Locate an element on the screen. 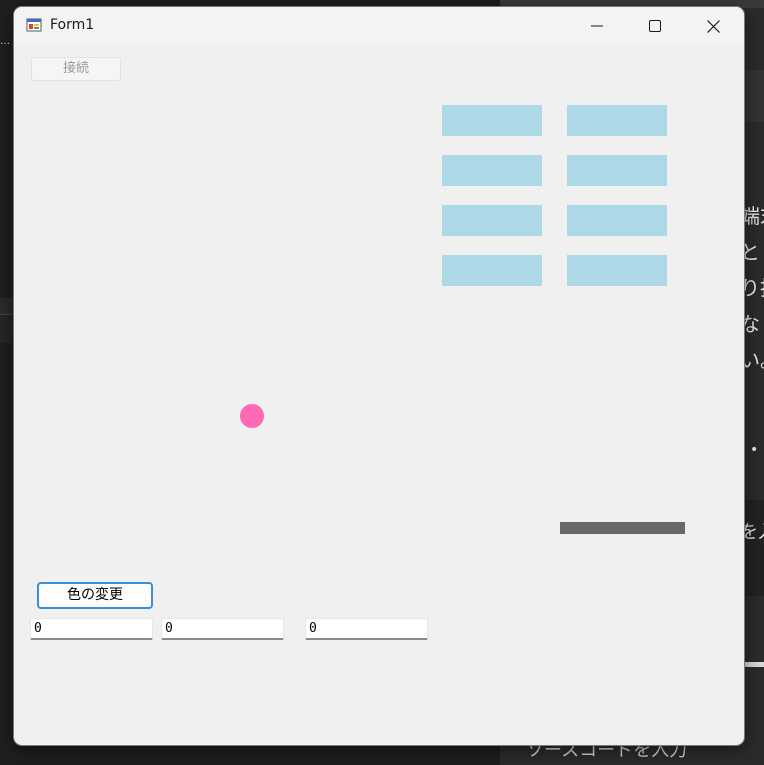  value-input-1: 0 is located at coordinates (91, 629).